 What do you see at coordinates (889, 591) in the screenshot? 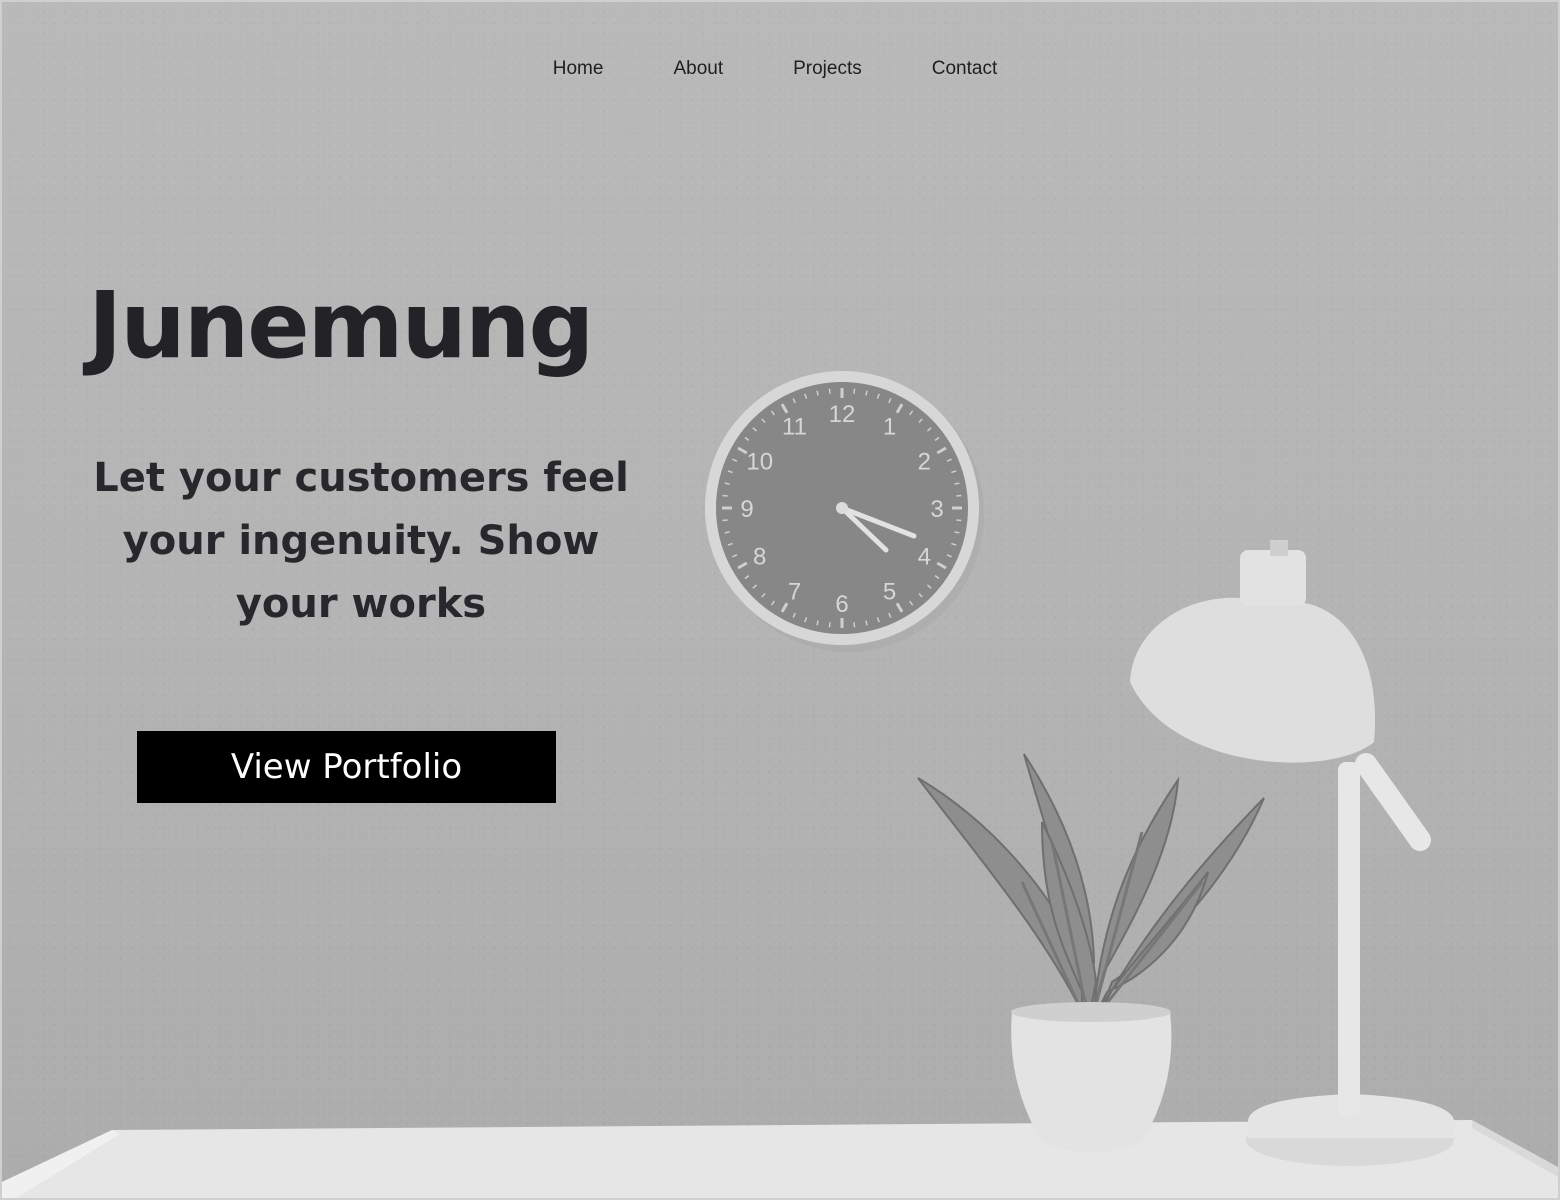
I see `clock-numeral: 5` at bounding box center [889, 591].